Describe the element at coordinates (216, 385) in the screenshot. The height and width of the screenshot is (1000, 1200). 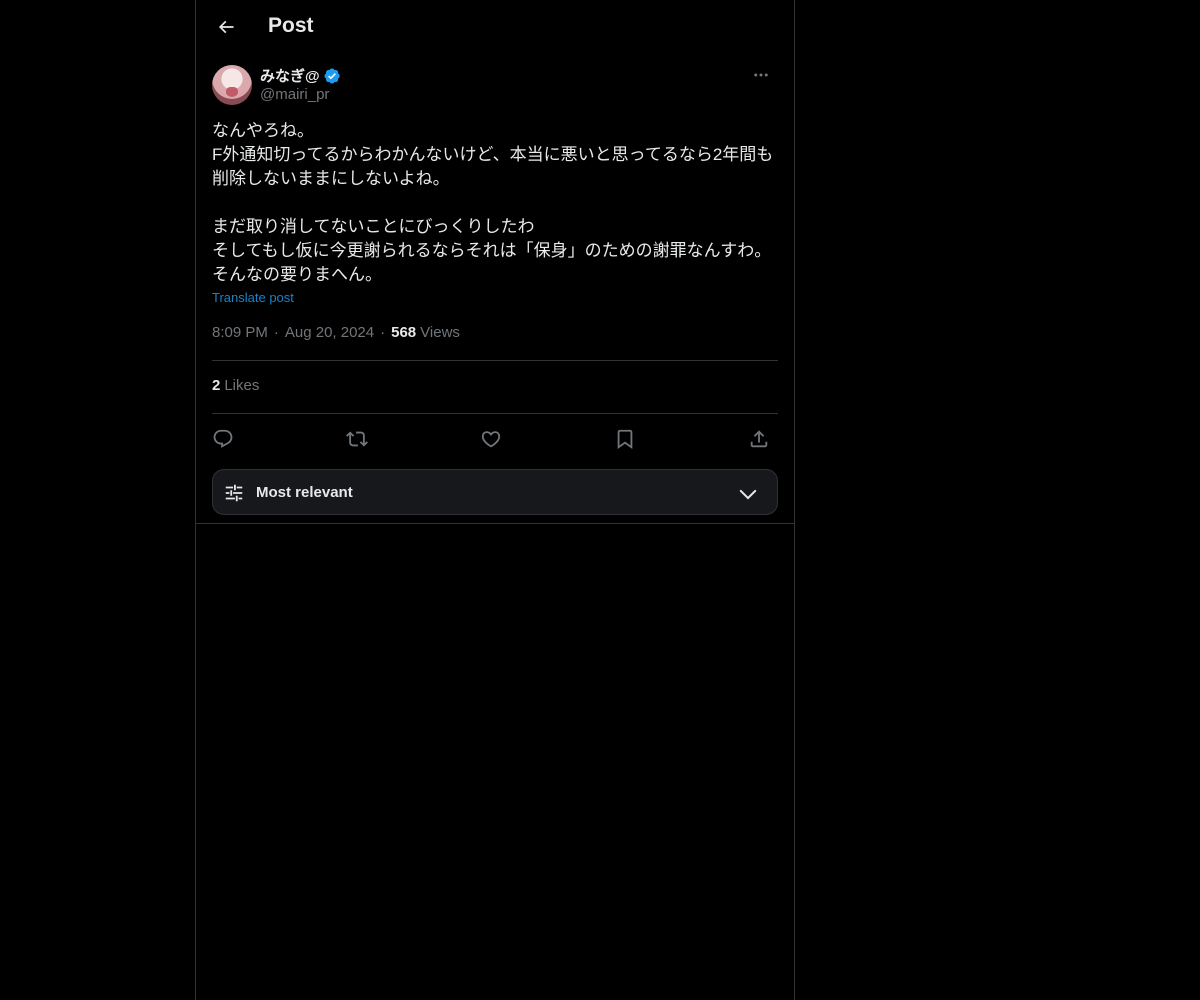
I see `likes-count: 2` at that location.